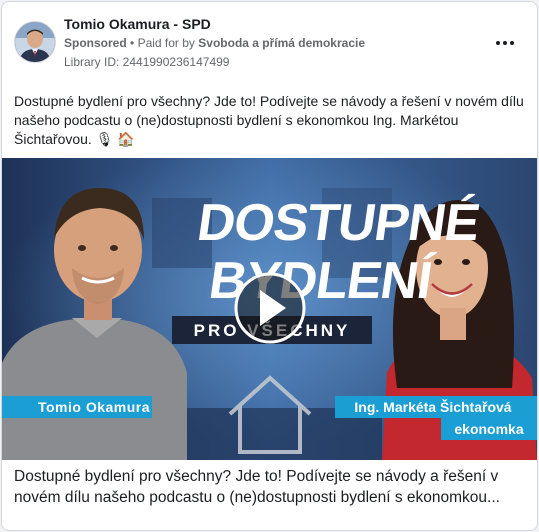  I want to click on page-name-link: Tomio Okamura - SPD, so click(137, 24).